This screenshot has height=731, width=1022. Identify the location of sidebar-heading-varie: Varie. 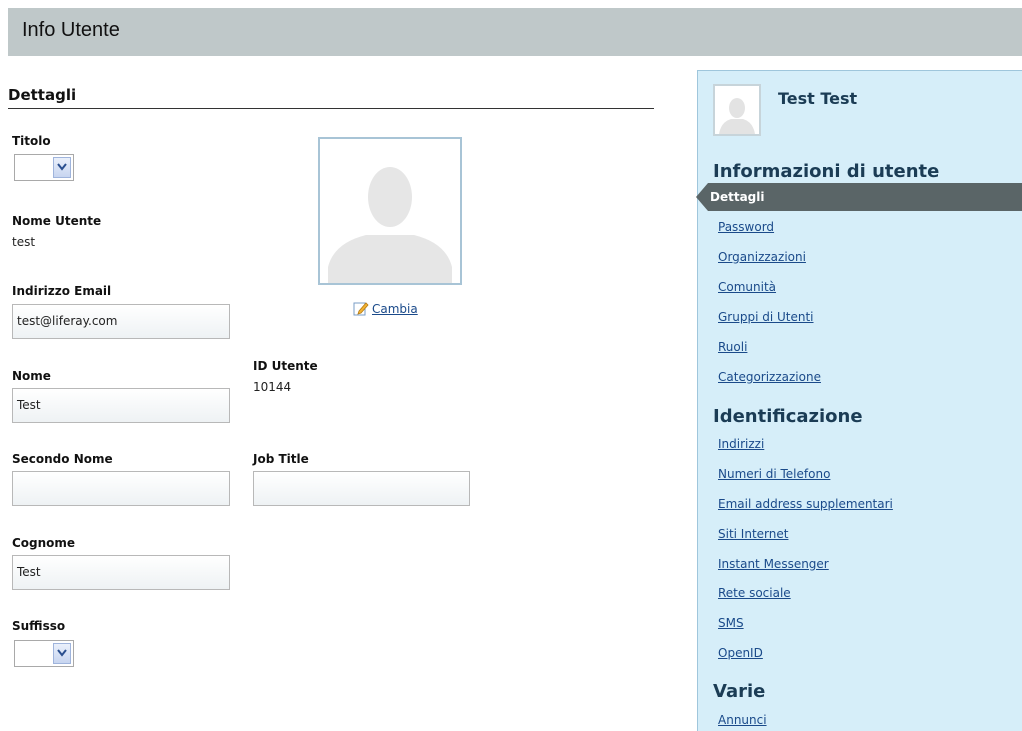
(739, 691).